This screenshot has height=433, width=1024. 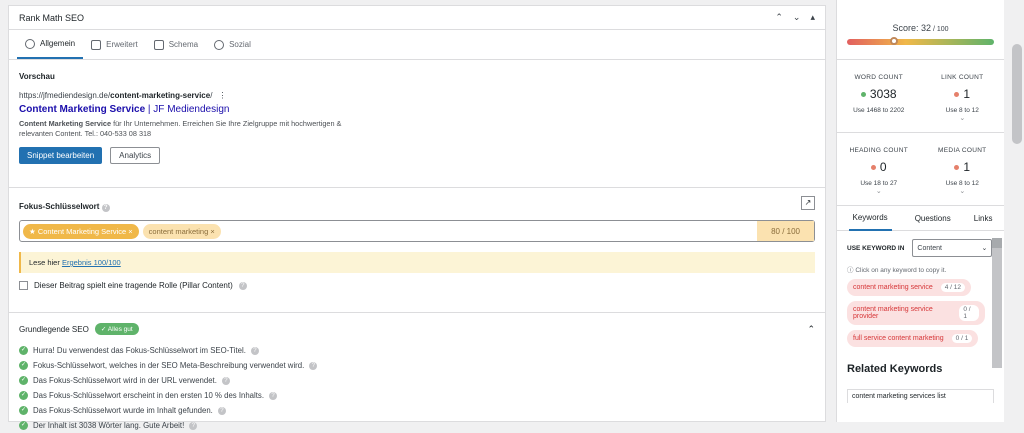 I want to click on use-keyword-in: USE KEYWORD IN Content ⌄, so click(x=920, y=248).